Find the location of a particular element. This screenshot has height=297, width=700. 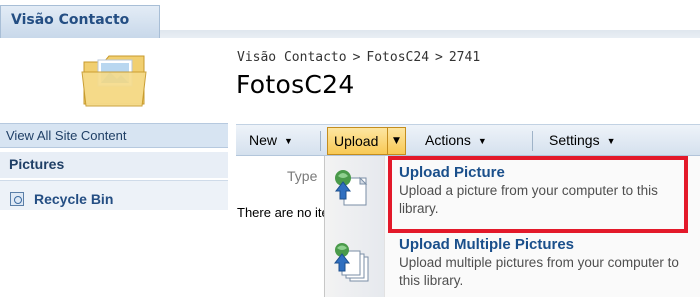

menu-item-title: Upload Picture is located at coordinates (452, 172).